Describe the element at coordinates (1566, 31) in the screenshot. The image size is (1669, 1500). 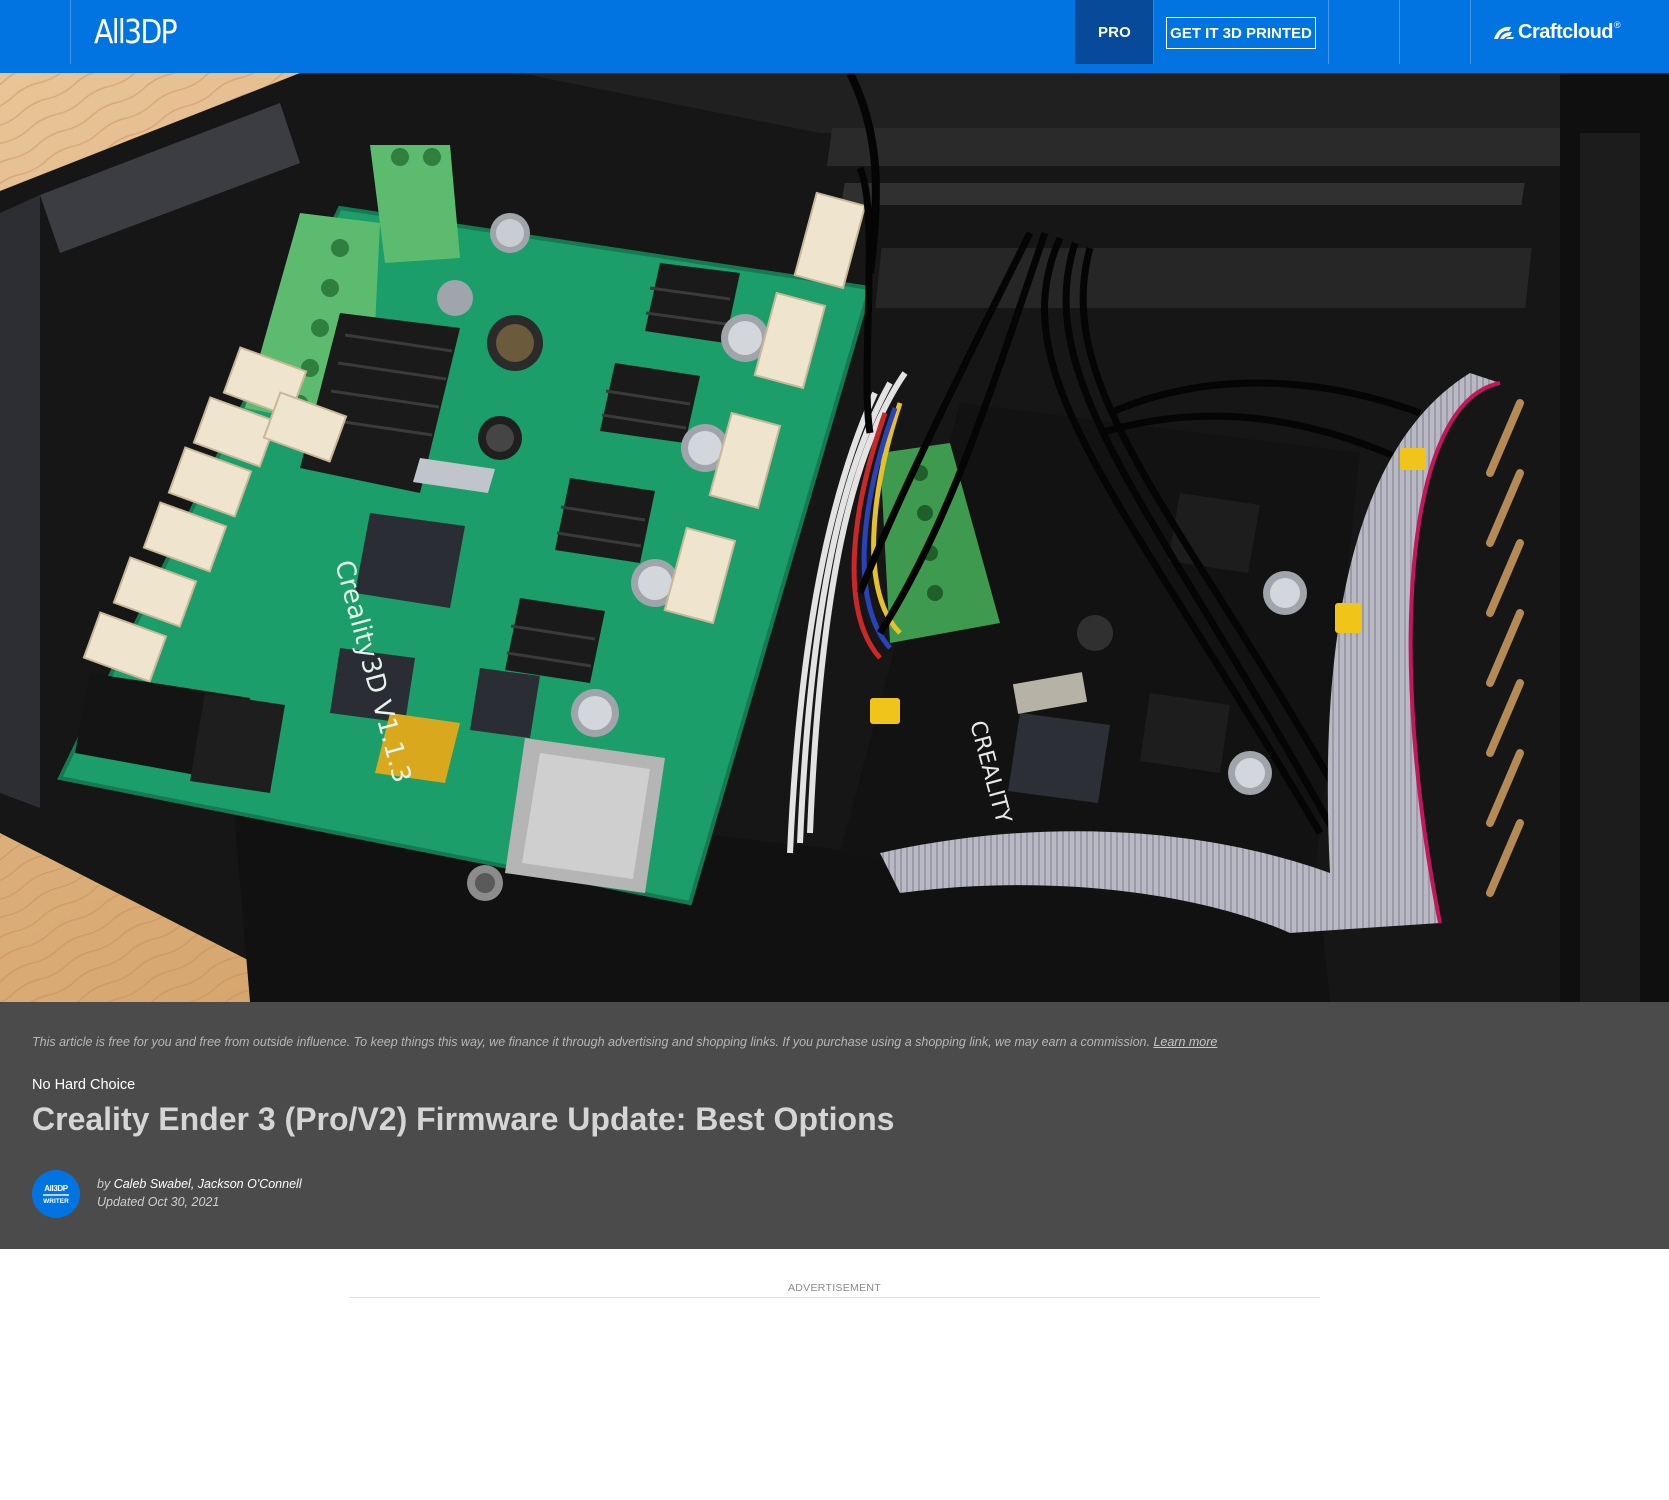
I see `craftcloud-wordmark: Craftcloud` at that location.